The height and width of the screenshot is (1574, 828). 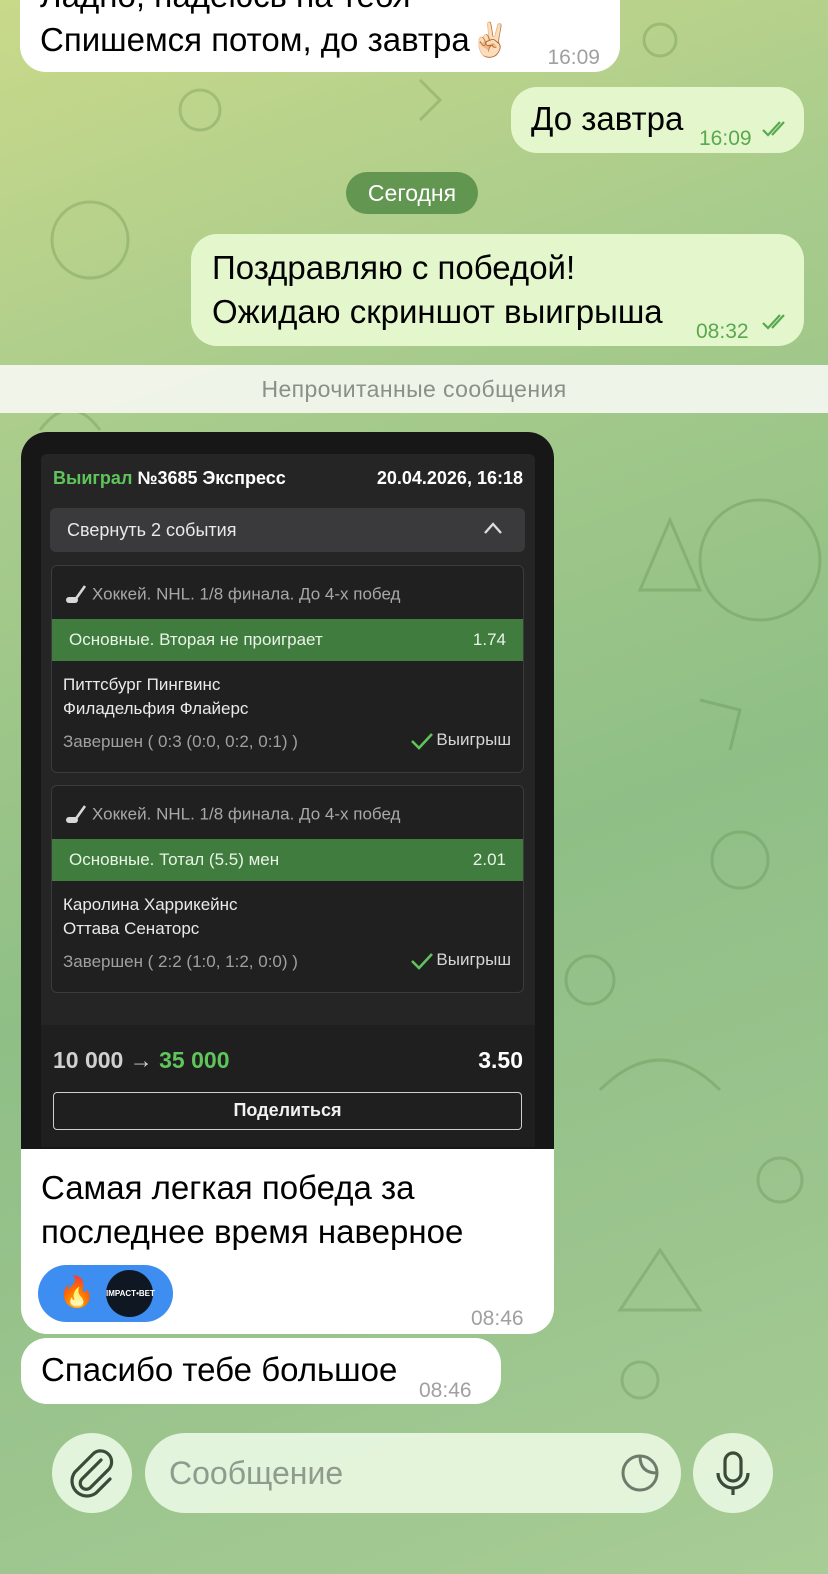 What do you see at coordinates (219, 1369) in the screenshot?
I see `message-text: Спасибо тебе большое` at bounding box center [219, 1369].